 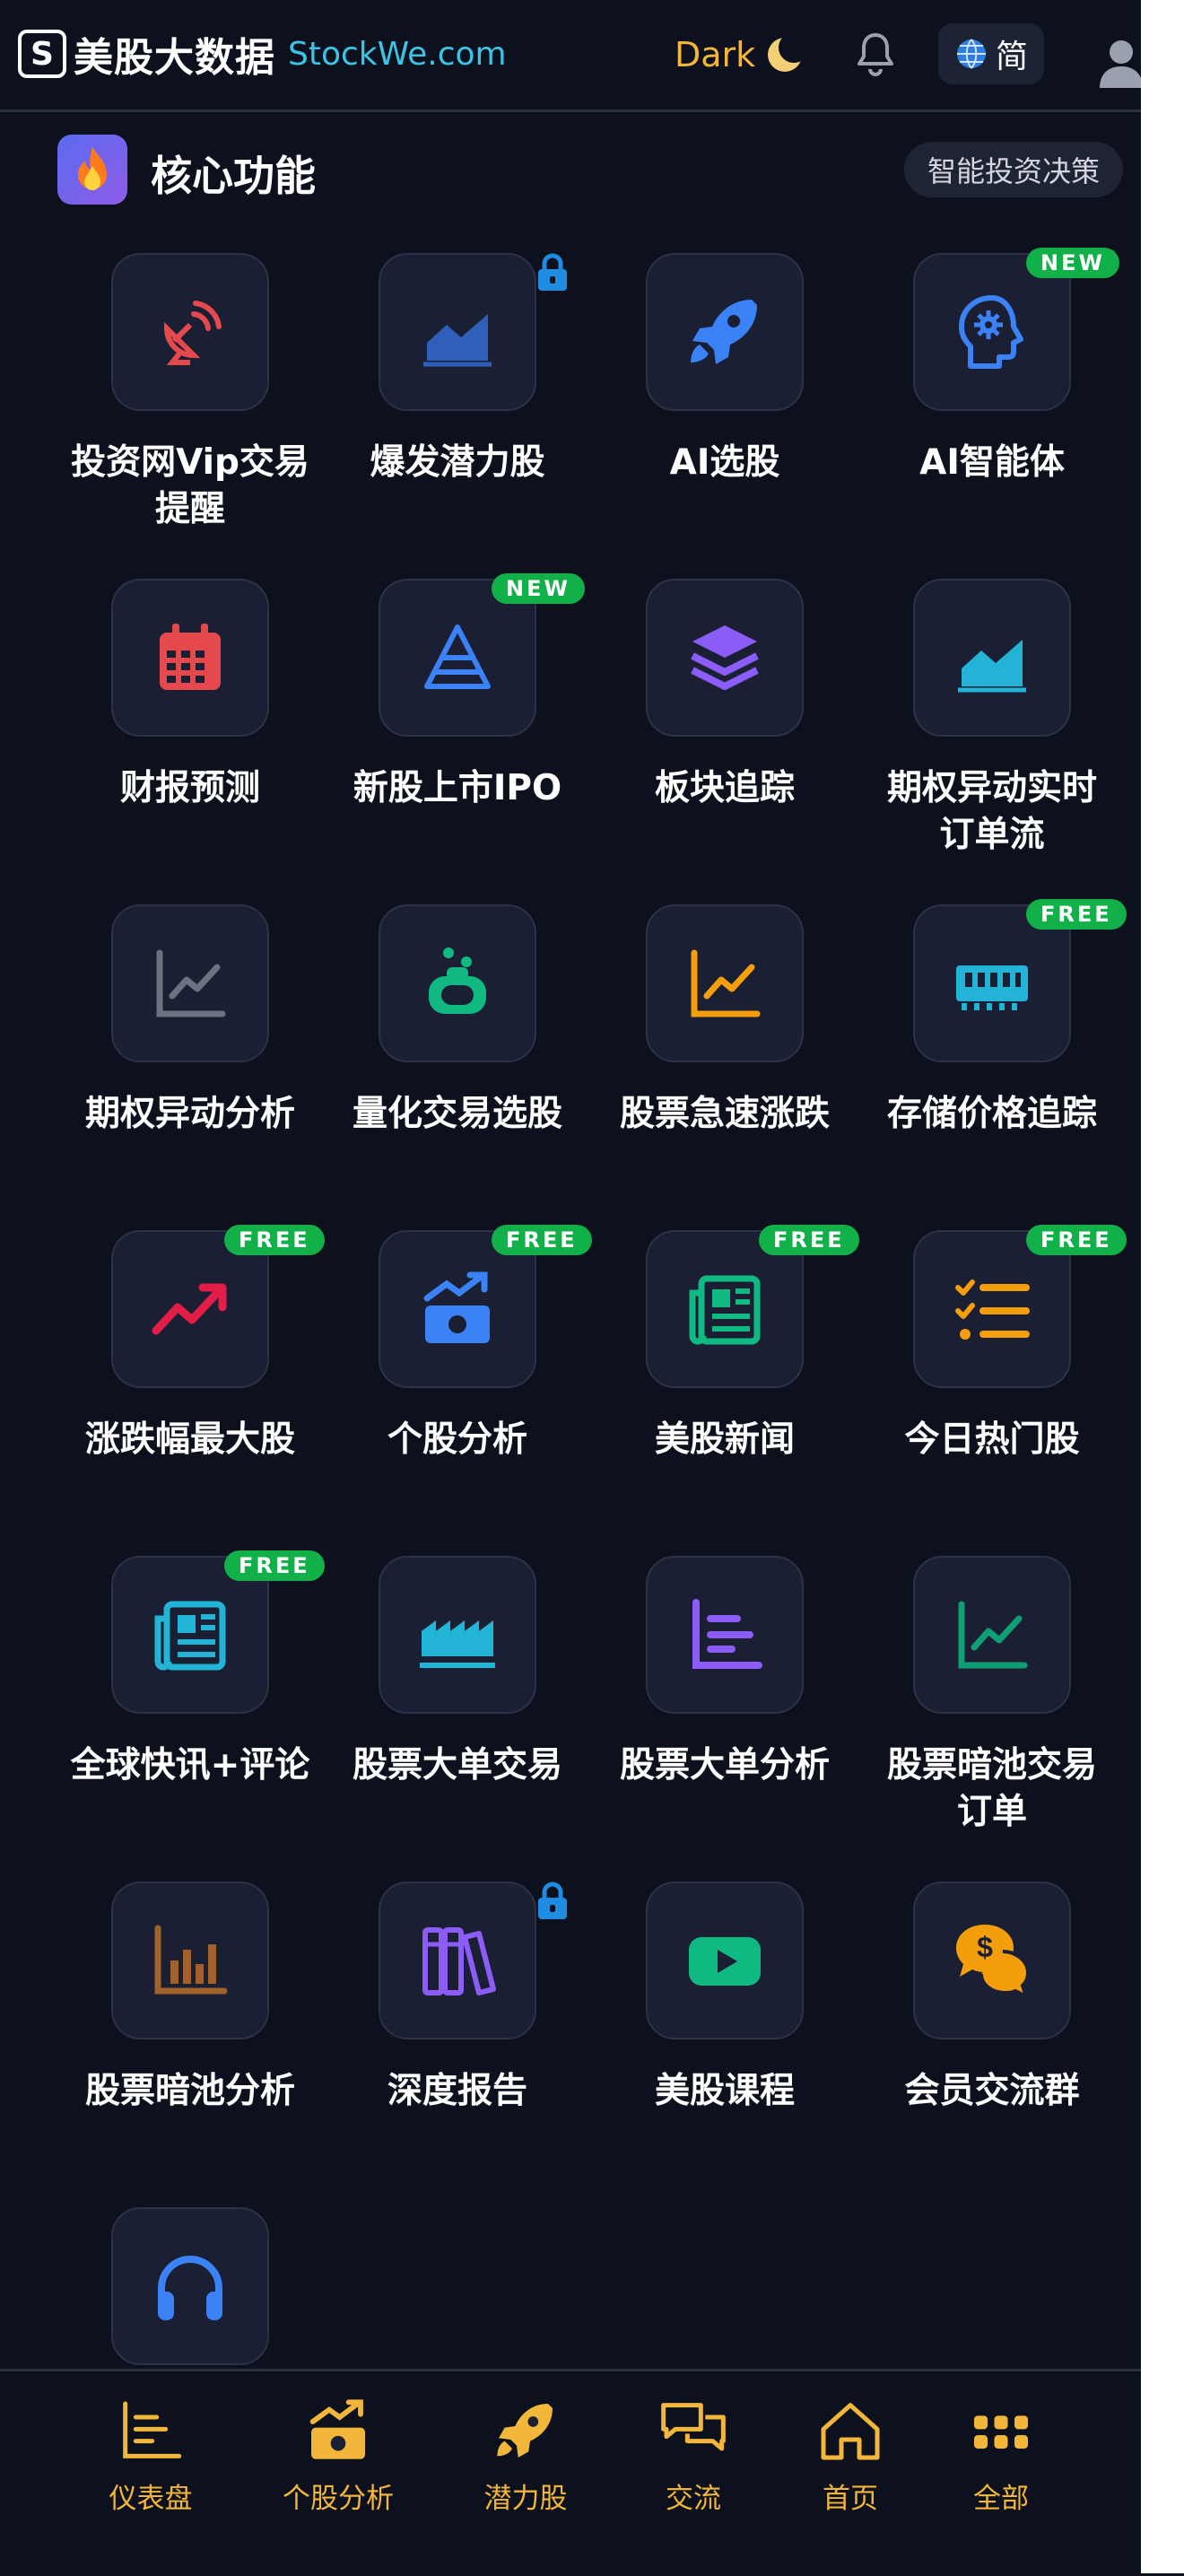 I want to click on feature-label: 美股课程, so click(x=724, y=2091).